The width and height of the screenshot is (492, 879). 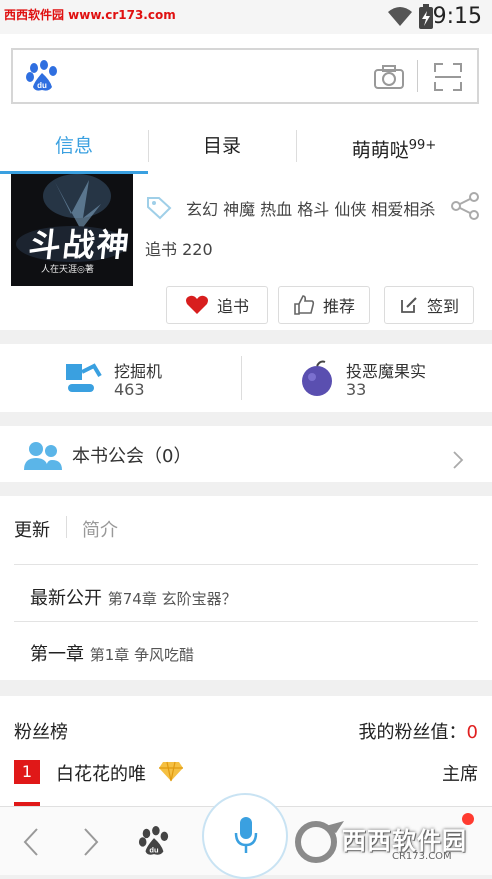 I want to click on tab-info: 信息, so click(x=74, y=146).